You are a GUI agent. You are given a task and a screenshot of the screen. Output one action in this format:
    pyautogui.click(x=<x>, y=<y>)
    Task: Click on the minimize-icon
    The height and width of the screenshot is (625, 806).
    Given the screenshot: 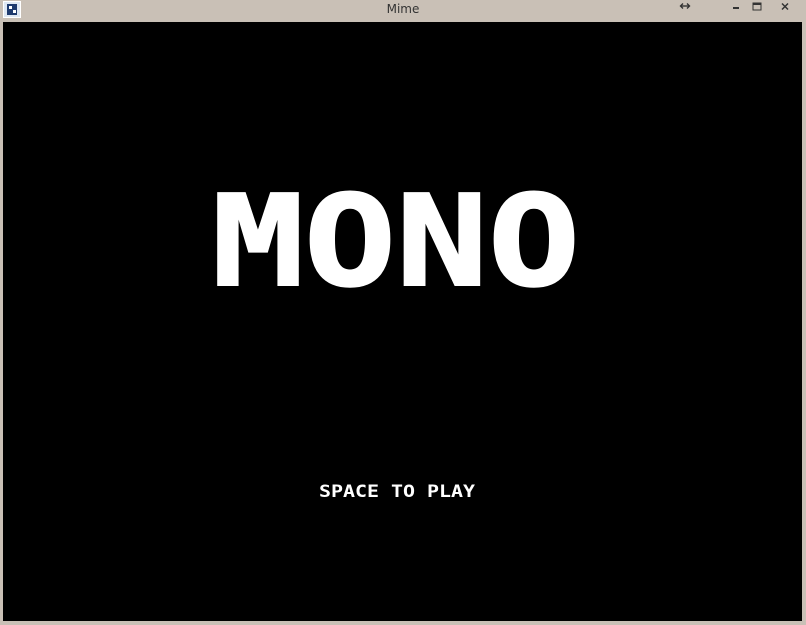 What is the action you would take?
    pyautogui.click(x=736, y=8)
    